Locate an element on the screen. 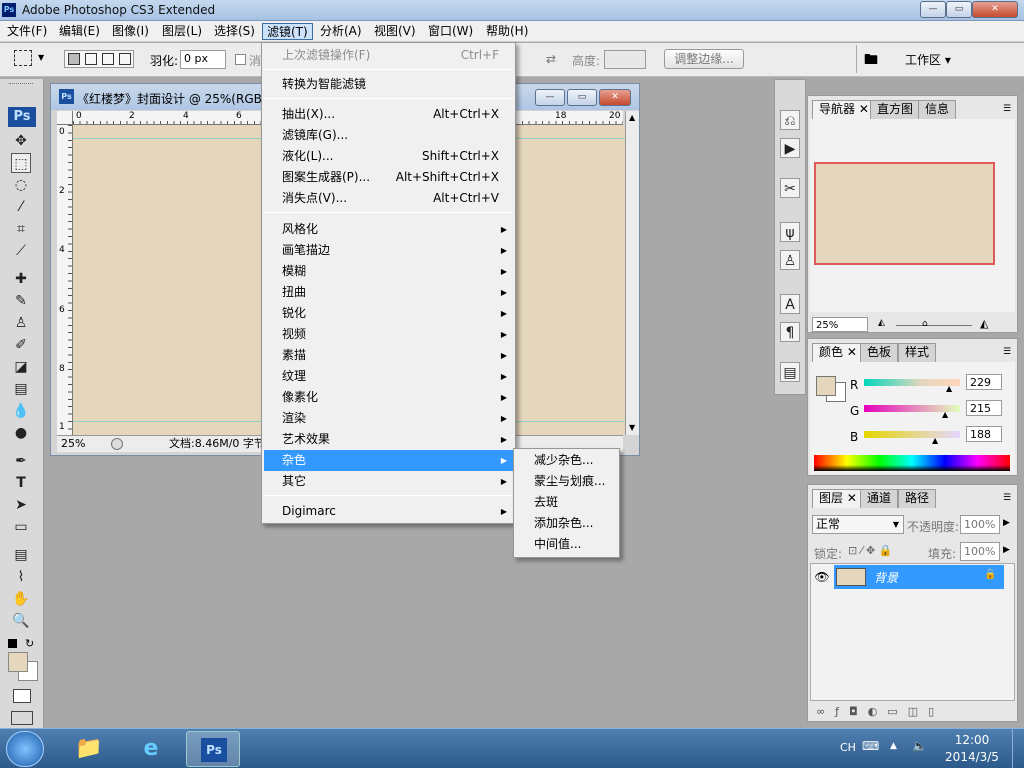 This screenshot has width=1024, height=768. menu-item-noise: 杂色 ▶ is located at coordinates (388, 460).